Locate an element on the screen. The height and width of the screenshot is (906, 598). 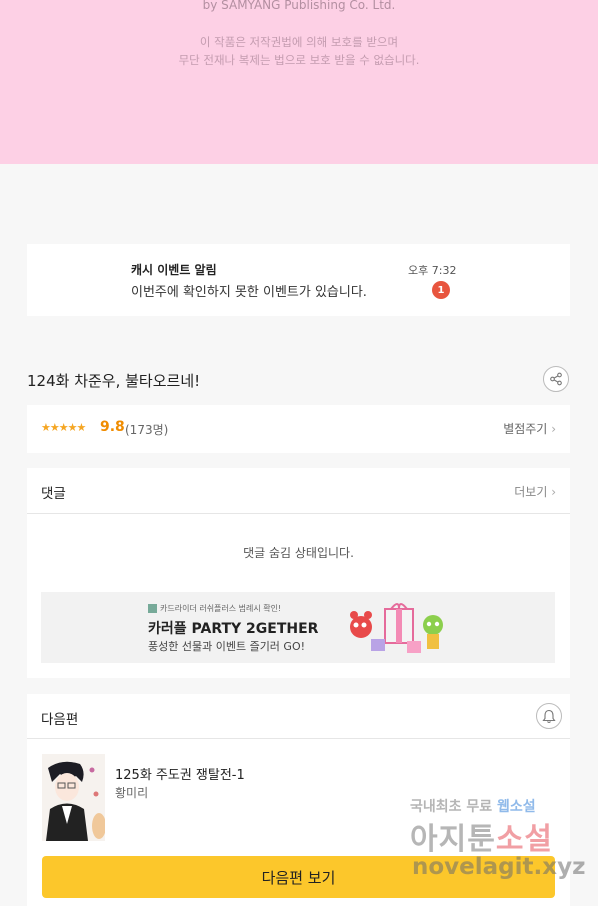
next-episode-author: 황미리 is located at coordinates (132, 793).